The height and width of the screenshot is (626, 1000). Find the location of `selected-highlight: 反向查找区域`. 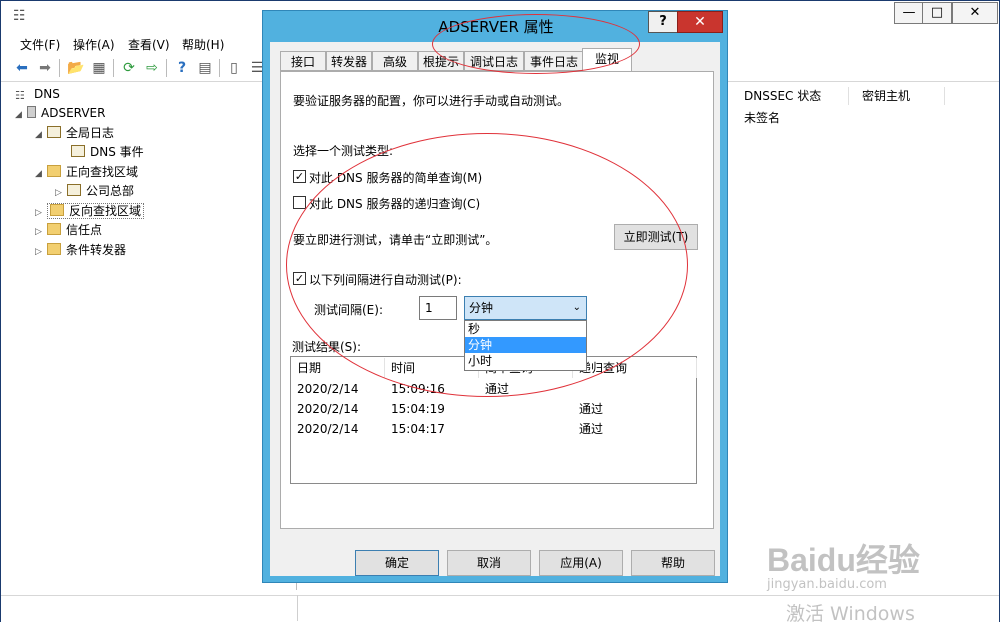

selected-highlight: 反向查找区域 is located at coordinates (96, 211).